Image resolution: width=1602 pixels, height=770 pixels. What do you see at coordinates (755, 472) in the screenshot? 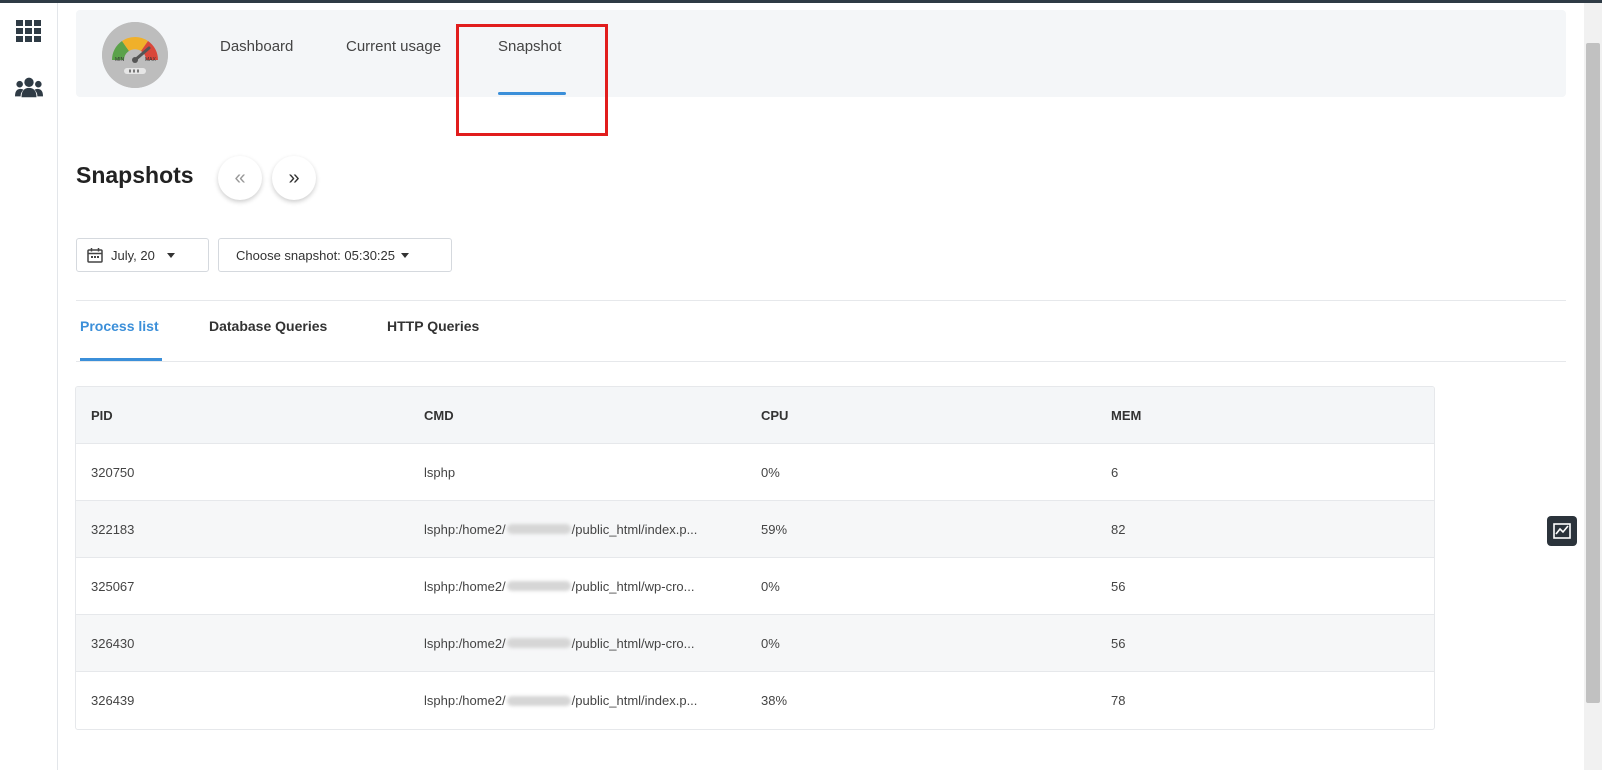
I see `table-row: 320750 lsphp 0% 6` at bounding box center [755, 472].